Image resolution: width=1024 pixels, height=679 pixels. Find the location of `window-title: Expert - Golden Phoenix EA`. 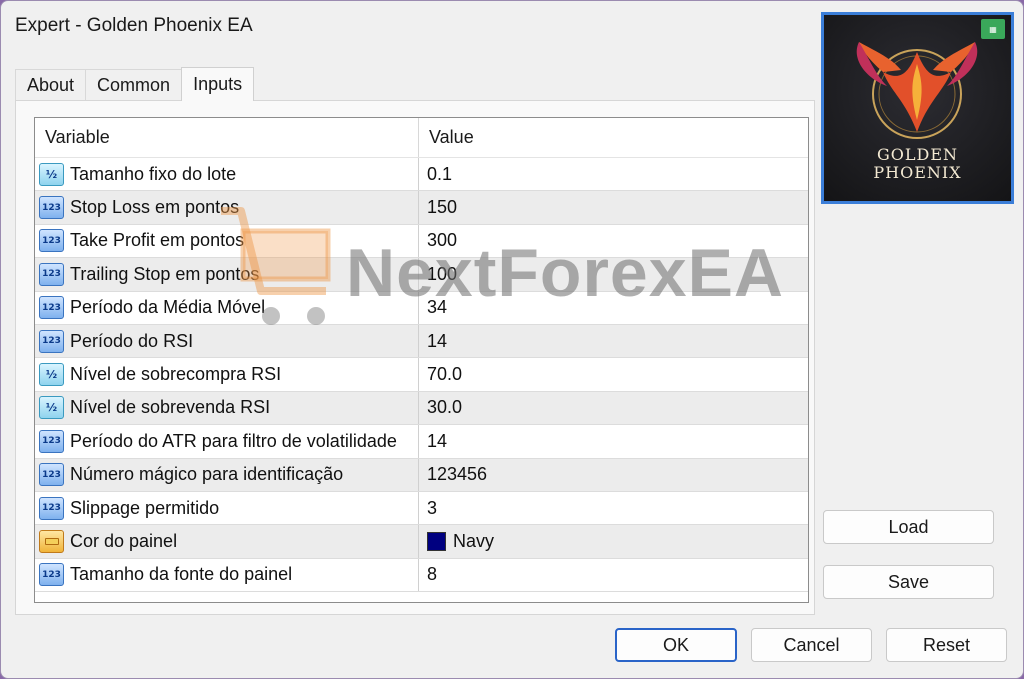

window-title: Expert - Golden Phoenix EA is located at coordinates (134, 25).